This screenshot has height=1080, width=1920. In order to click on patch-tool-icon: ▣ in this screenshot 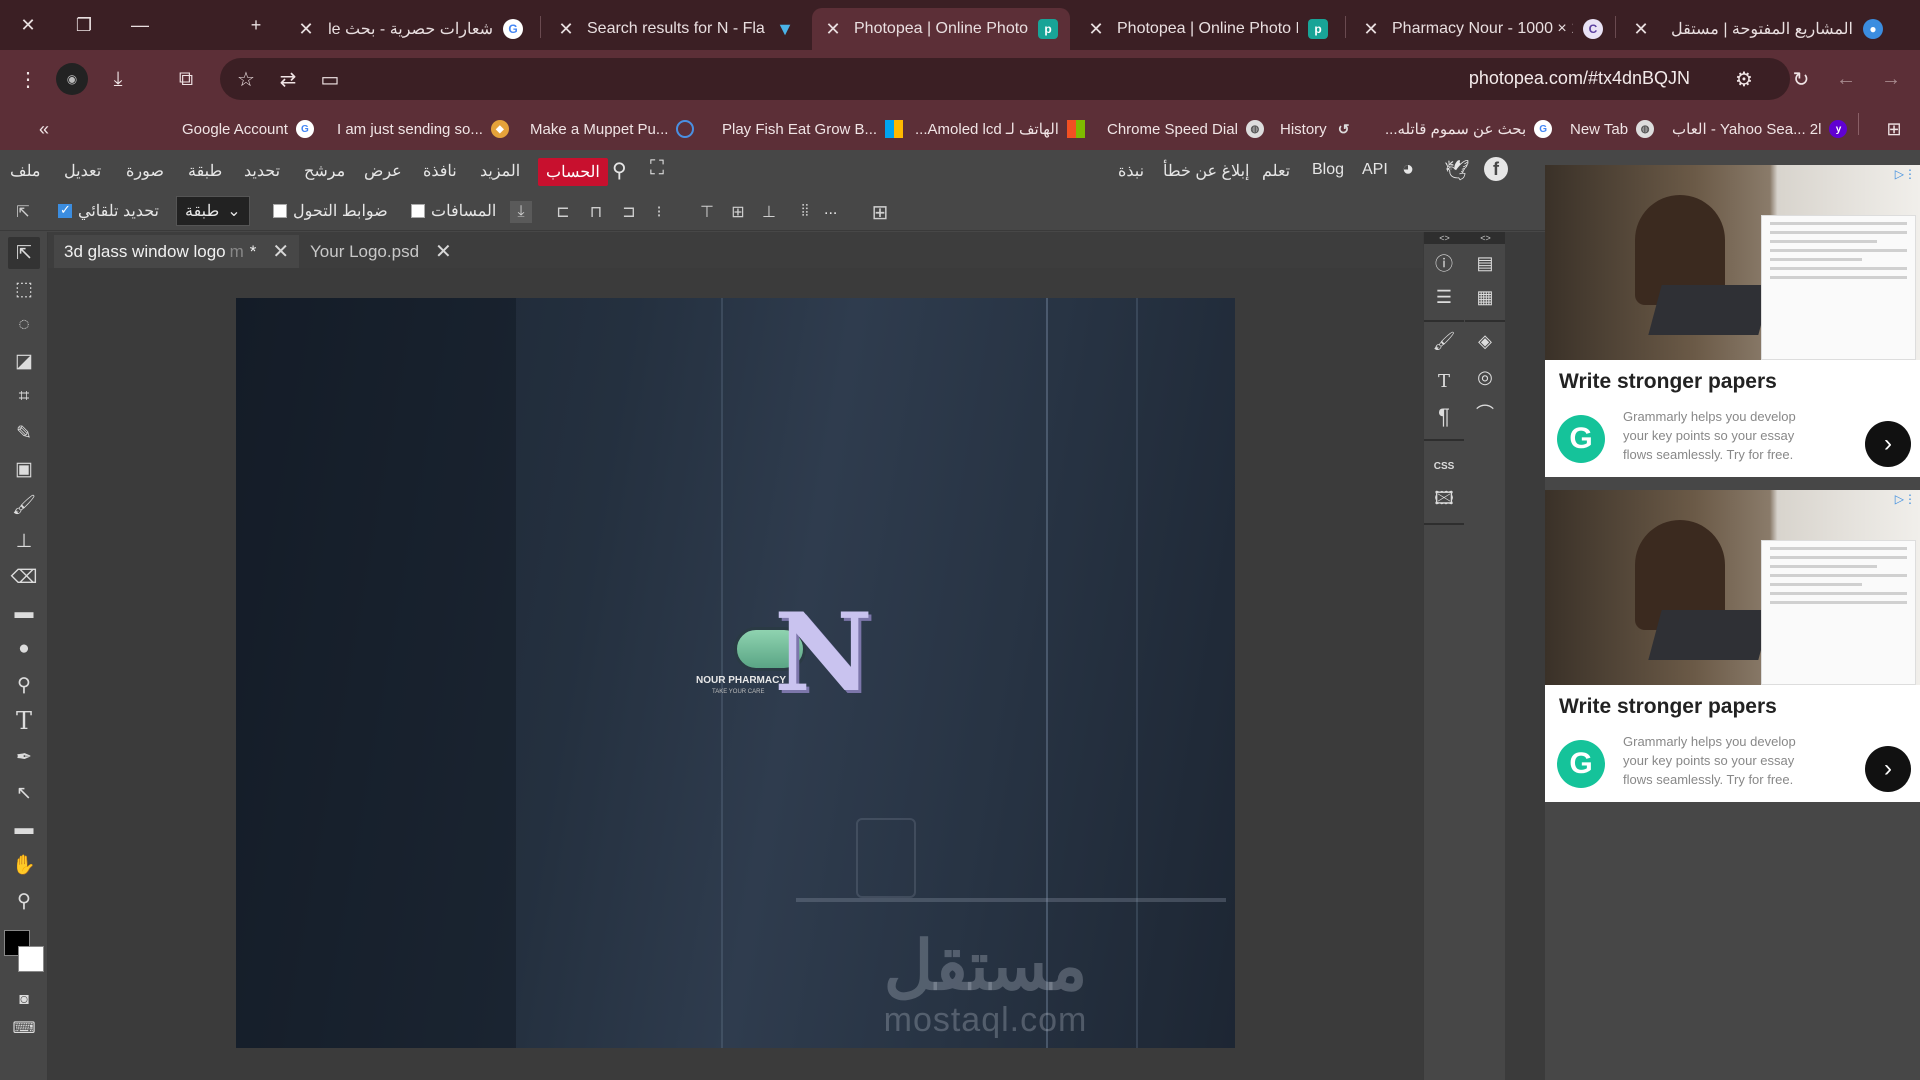, I will do `click(24, 469)`.